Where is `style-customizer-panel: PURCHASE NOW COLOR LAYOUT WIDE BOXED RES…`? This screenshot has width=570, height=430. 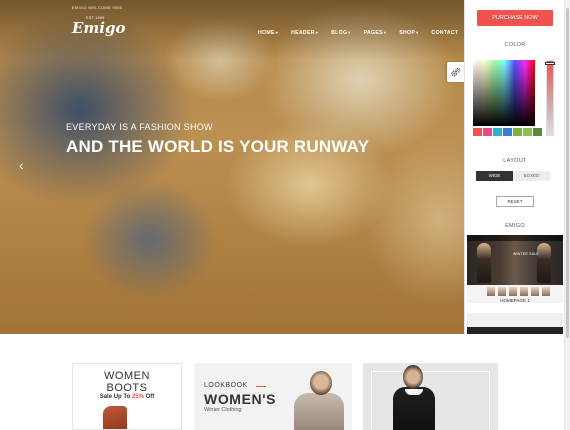
style-customizer-panel: PURCHASE NOW COLOR LAYOUT WIDE BOXED RES… is located at coordinates (514, 167).